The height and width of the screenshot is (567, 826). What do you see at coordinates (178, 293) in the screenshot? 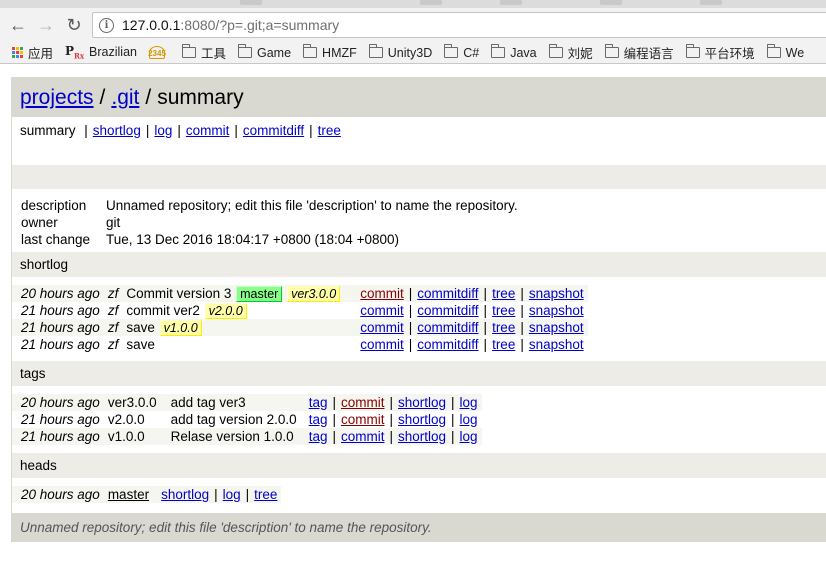
I see `commit-subject-link: Commit version 3` at bounding box center [178, 293].